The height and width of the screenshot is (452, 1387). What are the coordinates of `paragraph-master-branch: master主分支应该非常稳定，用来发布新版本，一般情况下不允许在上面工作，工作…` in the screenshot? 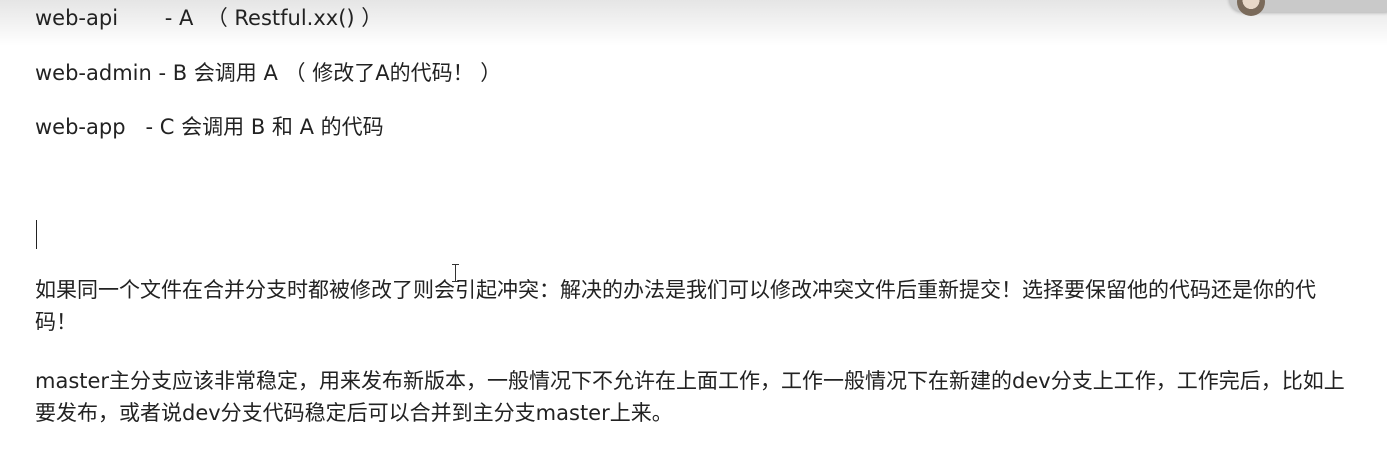 It's located at (690, 397).